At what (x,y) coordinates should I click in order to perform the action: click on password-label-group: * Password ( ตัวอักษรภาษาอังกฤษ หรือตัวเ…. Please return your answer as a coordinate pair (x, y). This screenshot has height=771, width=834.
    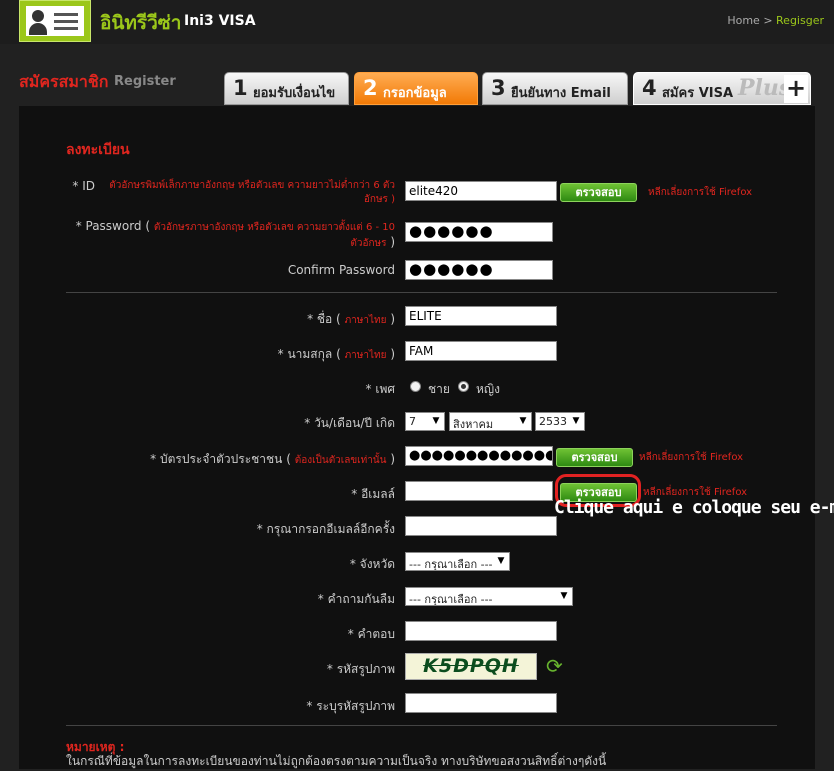
    Looking at the image, I should click on (232, 235).